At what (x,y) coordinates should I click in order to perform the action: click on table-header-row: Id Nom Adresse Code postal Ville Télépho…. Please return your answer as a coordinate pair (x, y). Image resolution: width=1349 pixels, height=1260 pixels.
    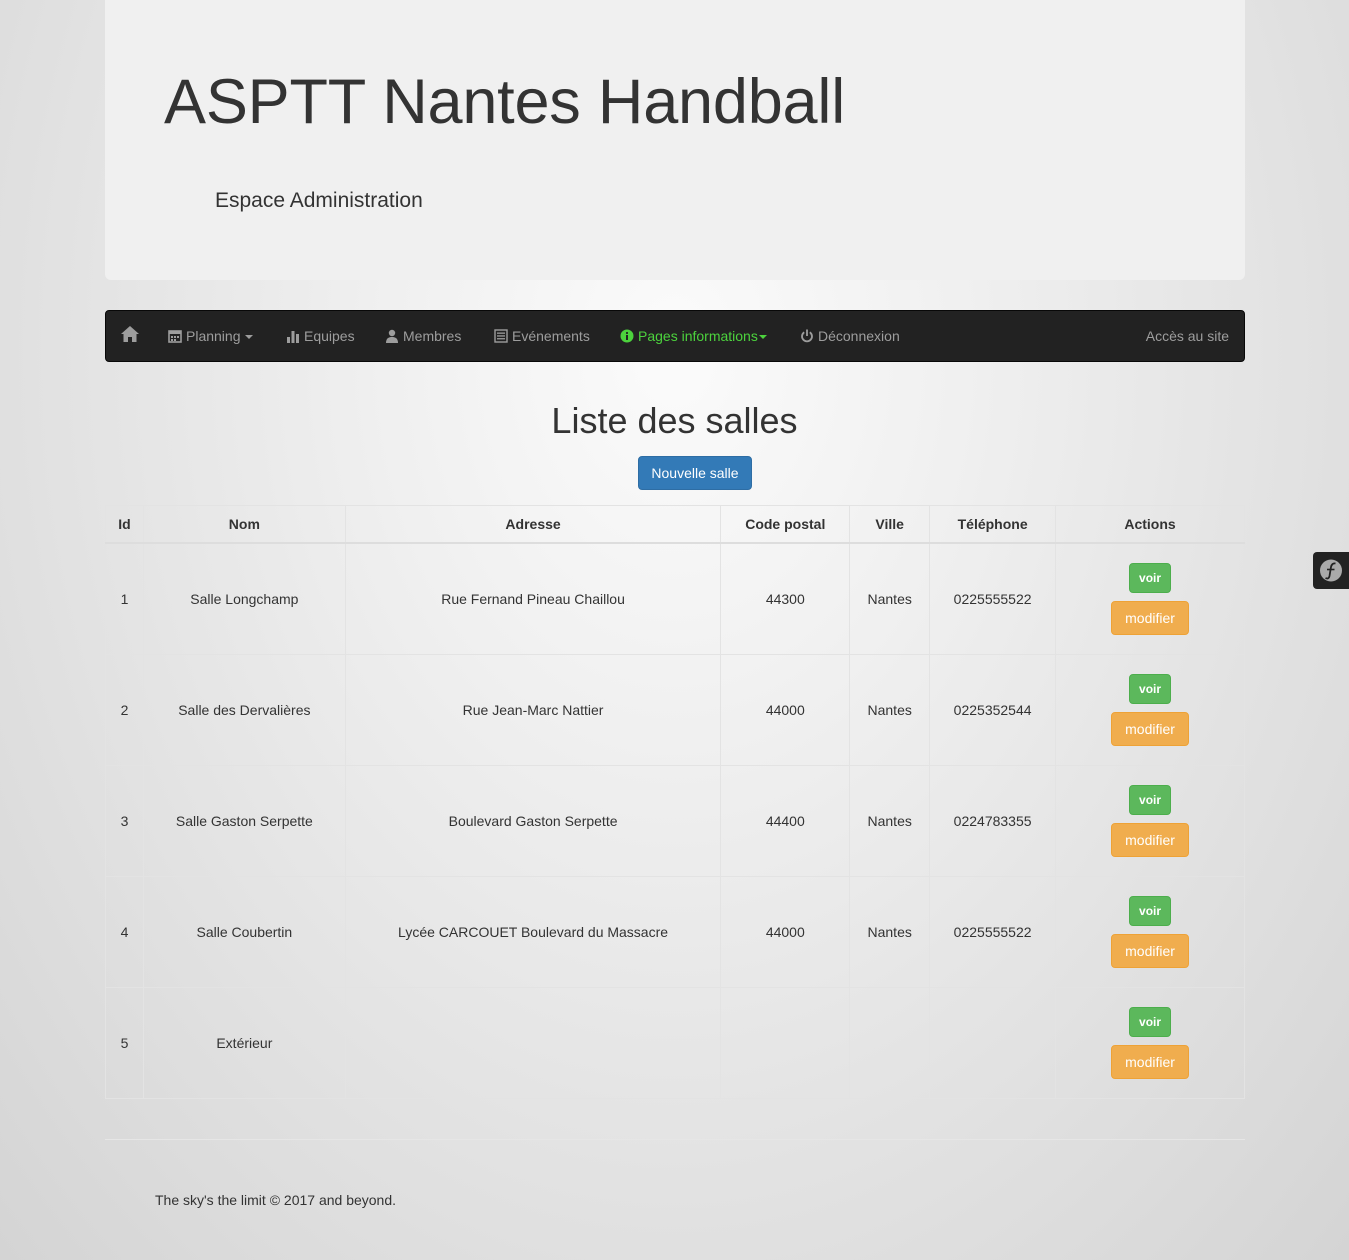
    Looking at the image, I should click on (675, 524).